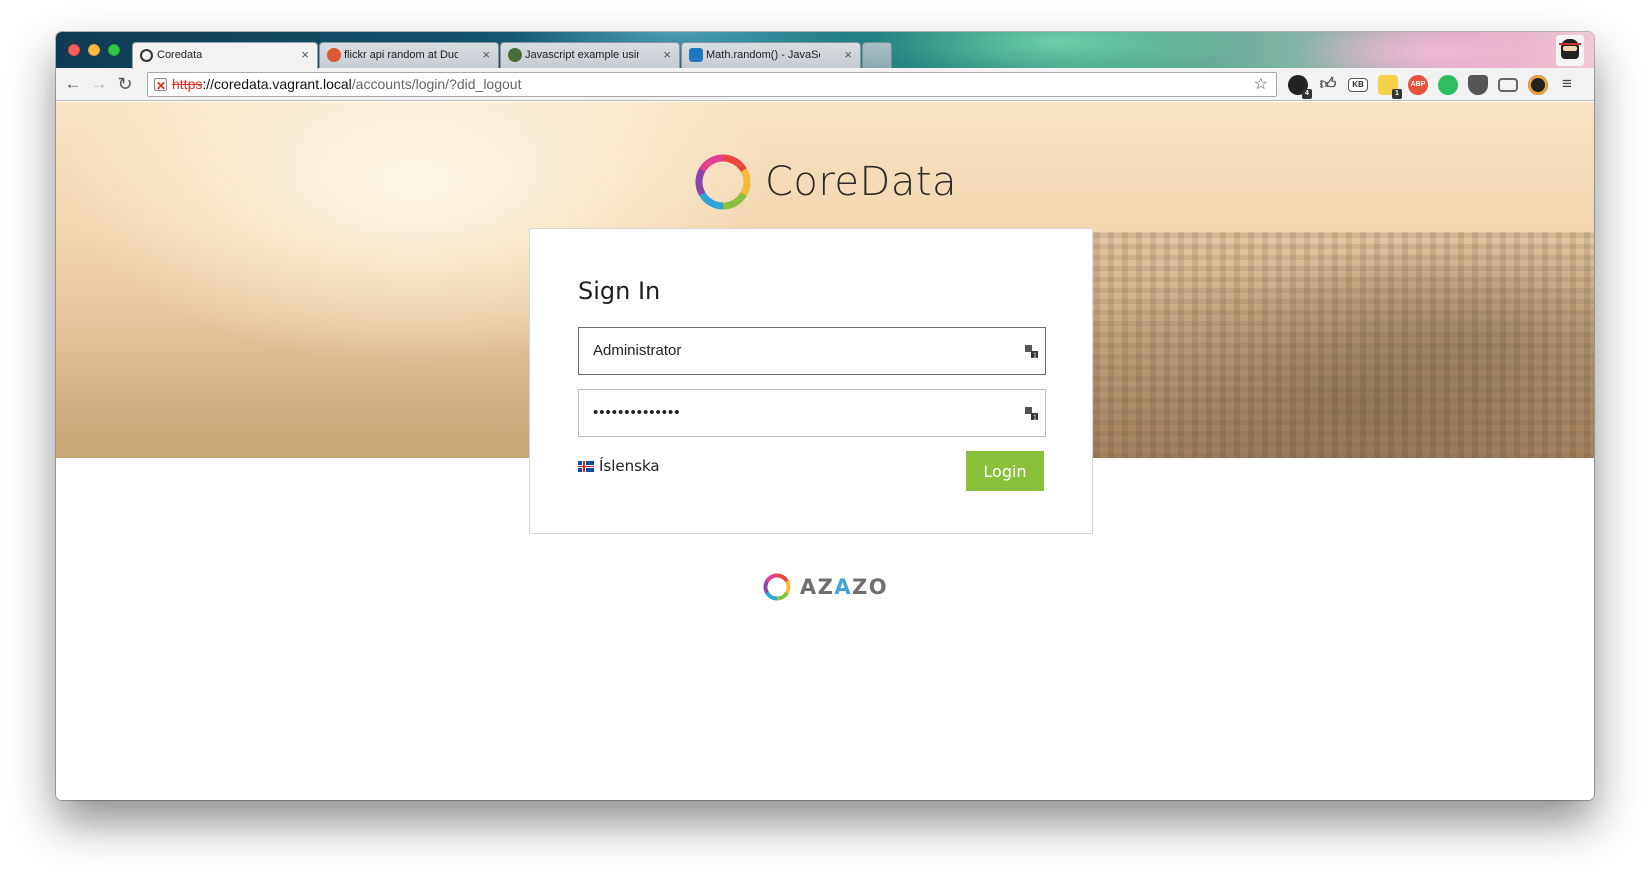 The height and width of the screenshot is (880, 1650). What do you see at coordinates (1448, 85) in the screenshot?
I see `evernote-icon` at bounding box center [1448, 85].